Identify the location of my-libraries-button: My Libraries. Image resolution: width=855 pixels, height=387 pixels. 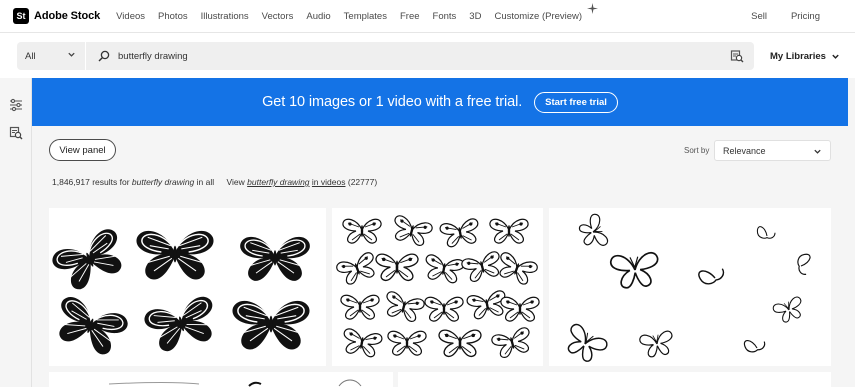
(805, 56).